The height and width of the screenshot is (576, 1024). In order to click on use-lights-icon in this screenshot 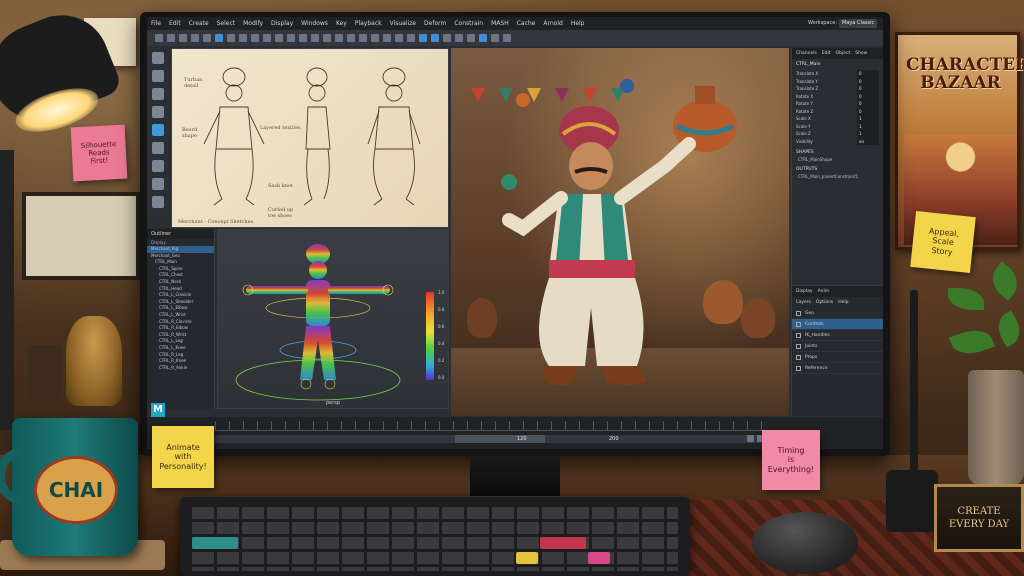, I will do `click(423, 38)`.